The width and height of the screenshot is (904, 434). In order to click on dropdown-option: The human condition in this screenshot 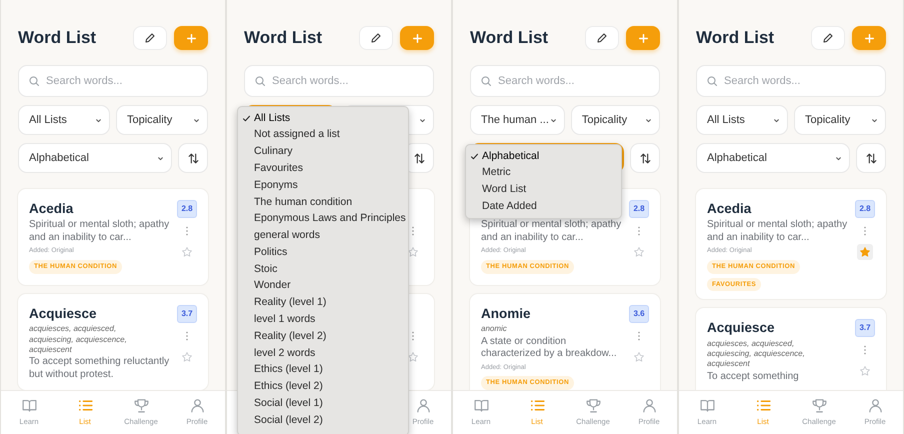, I will do `click(323, 202)`.